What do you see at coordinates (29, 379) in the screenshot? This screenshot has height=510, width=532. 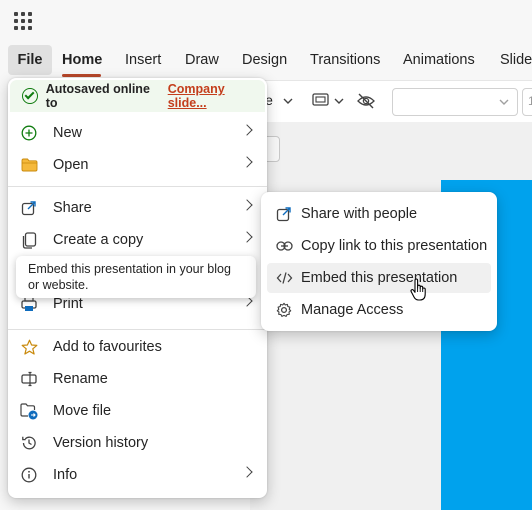 I see `rename-icon` at bounding box center [29, 379].